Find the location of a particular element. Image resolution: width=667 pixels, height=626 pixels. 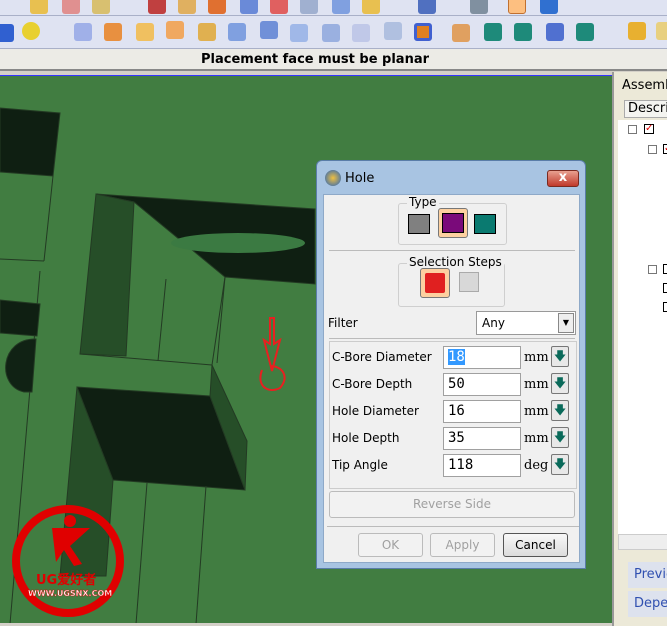

monitor-icon is located at coordinates (479, 7).